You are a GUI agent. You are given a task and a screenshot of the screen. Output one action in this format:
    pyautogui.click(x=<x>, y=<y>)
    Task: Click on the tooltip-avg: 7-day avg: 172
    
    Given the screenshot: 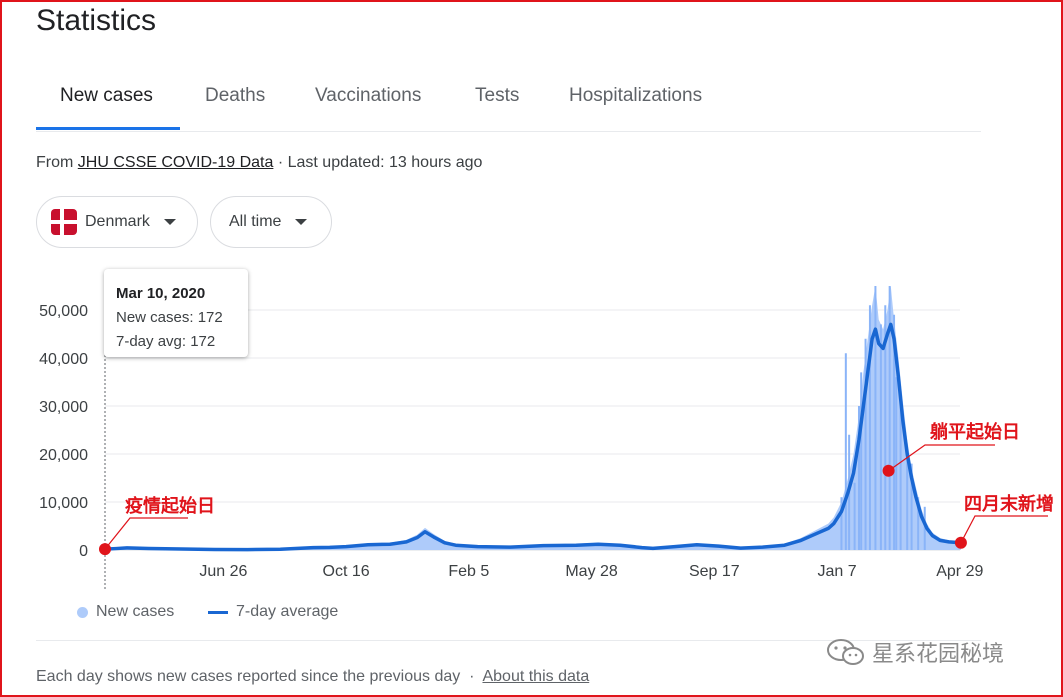 What is the action you would take?
    pyautogui.click(x=166, y=341)
    